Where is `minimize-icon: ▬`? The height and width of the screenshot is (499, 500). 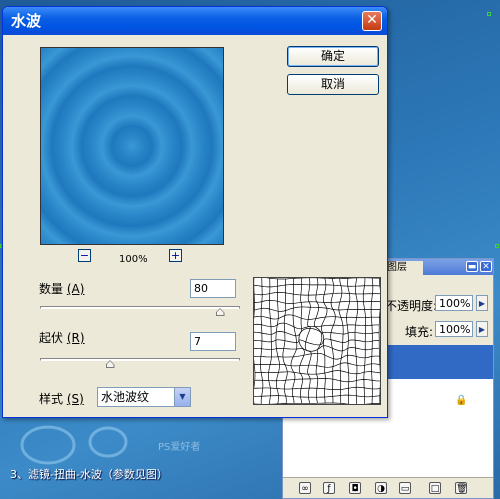
minimize-icon: ▬ is located at coordinates (472, 266).